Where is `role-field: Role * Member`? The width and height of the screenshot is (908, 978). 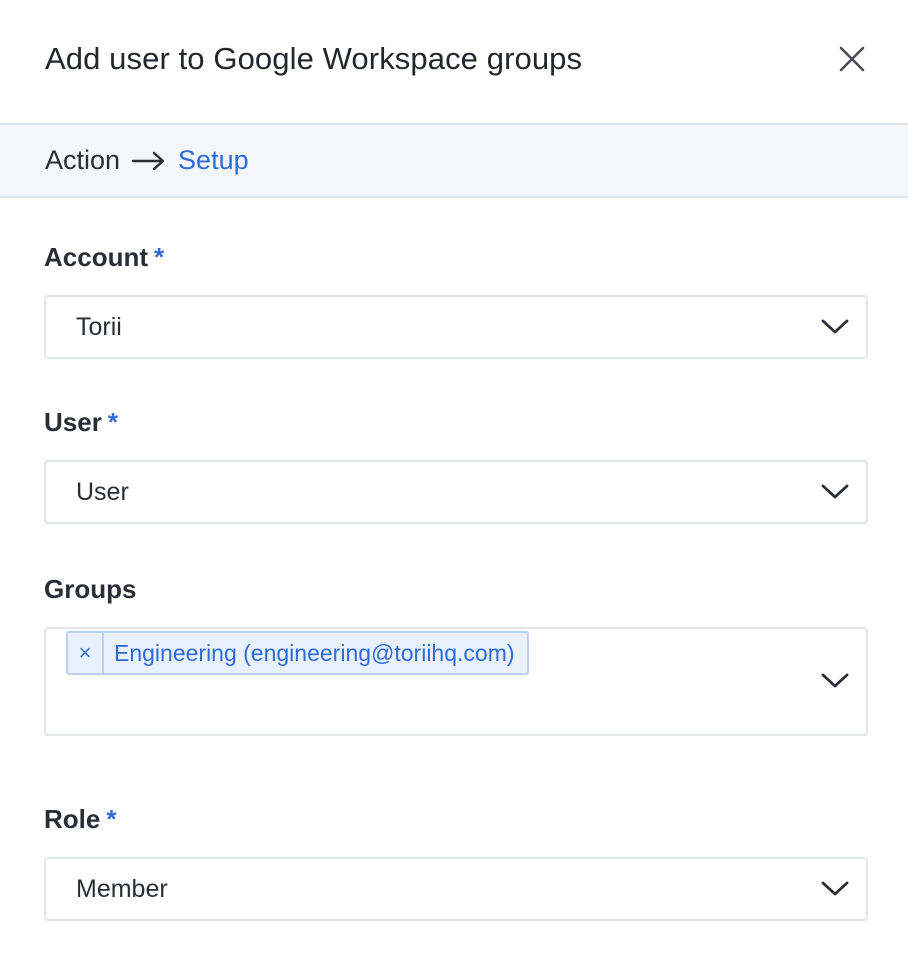
role-field: Role * Member is located at coordinates (456, 862).